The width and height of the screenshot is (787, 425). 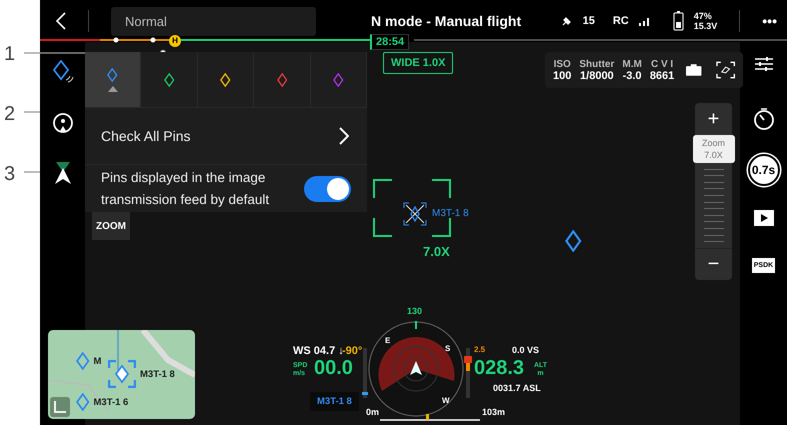 I want to click on vertical-speed: 0.0 VS, so click(x=526, y=351).